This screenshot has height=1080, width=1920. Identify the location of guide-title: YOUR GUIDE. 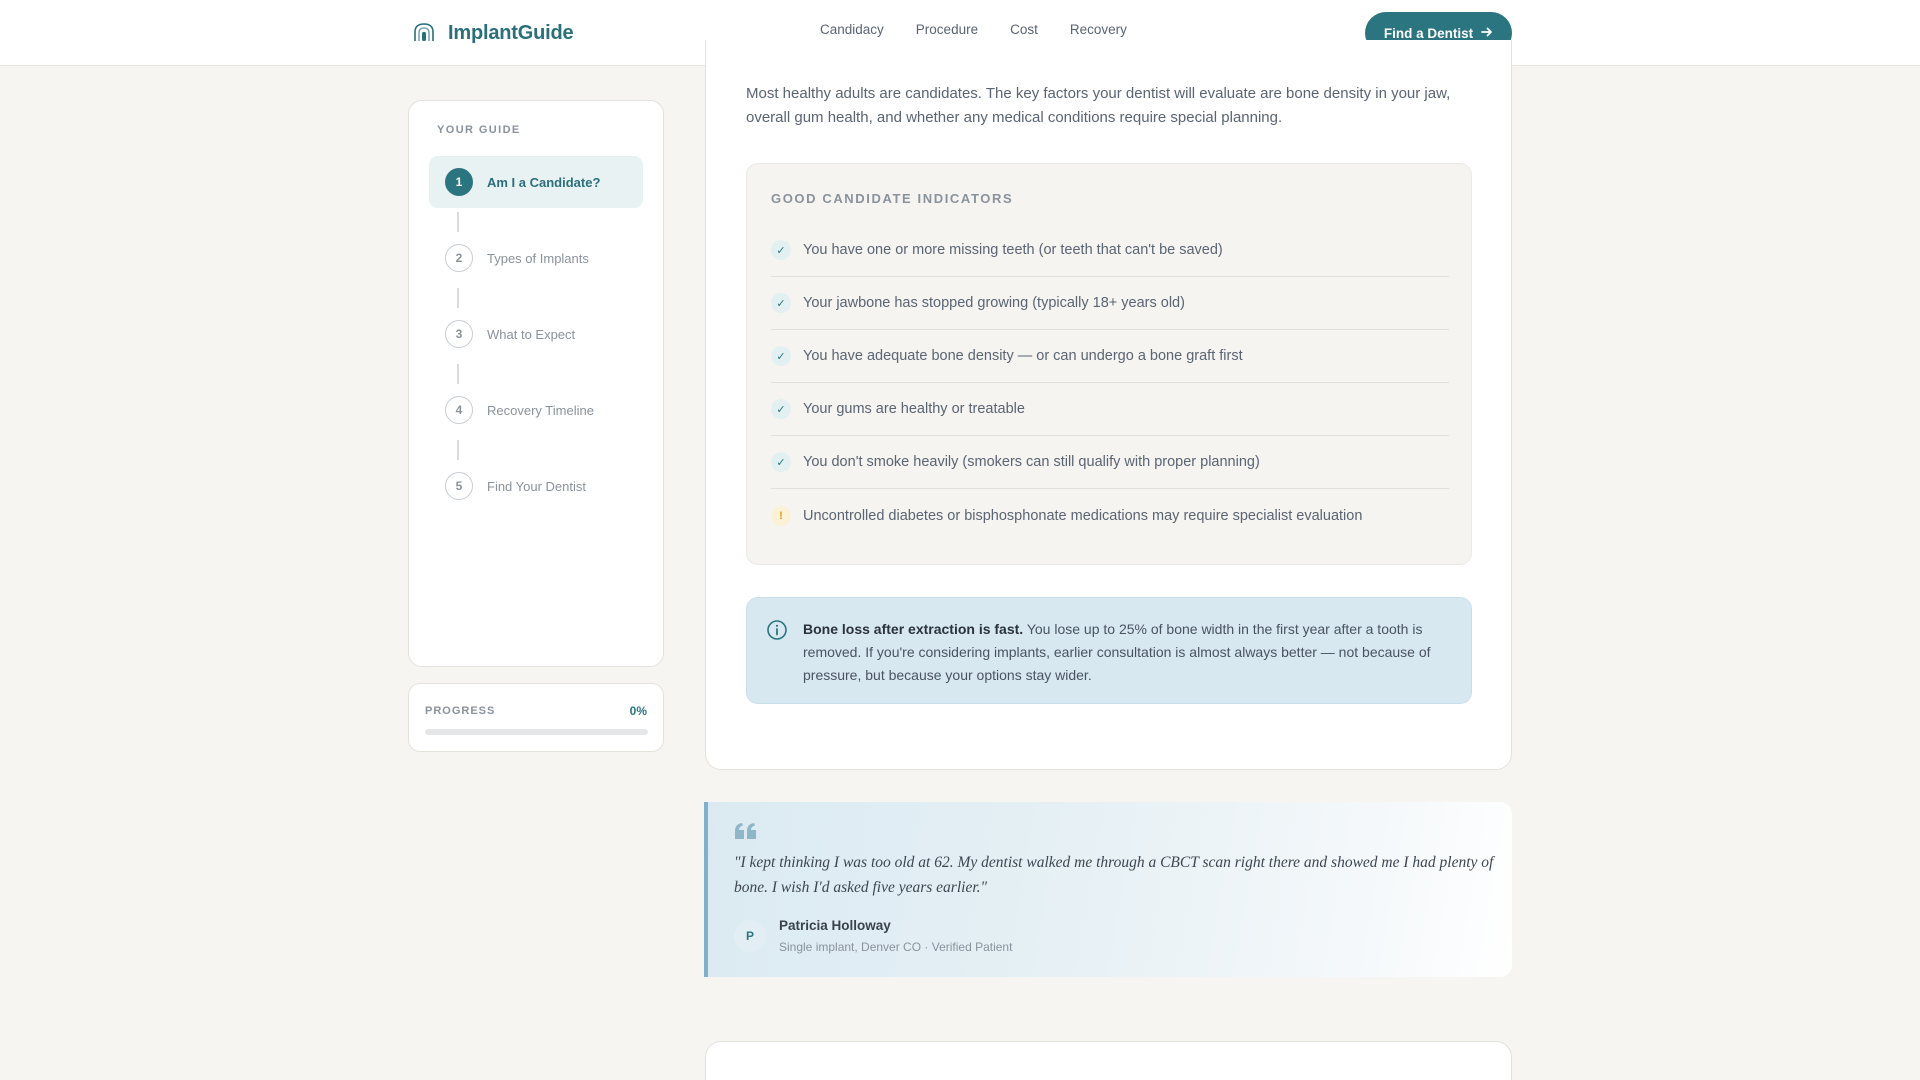
(479, 130).